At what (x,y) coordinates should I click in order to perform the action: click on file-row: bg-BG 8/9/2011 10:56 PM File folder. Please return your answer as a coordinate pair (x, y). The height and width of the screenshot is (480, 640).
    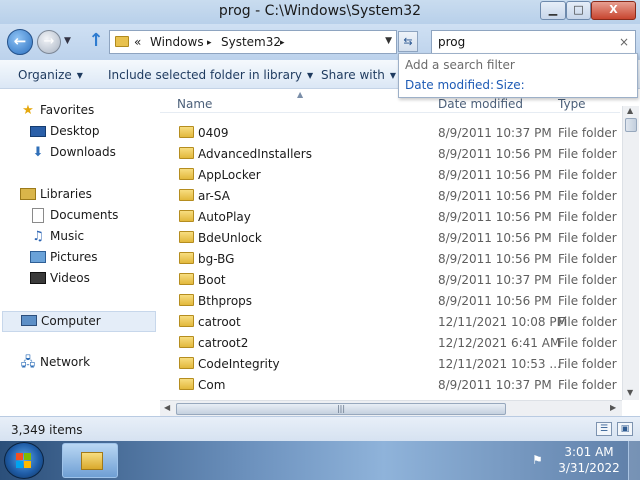
    Looking at the image, I should click on (390, 258).